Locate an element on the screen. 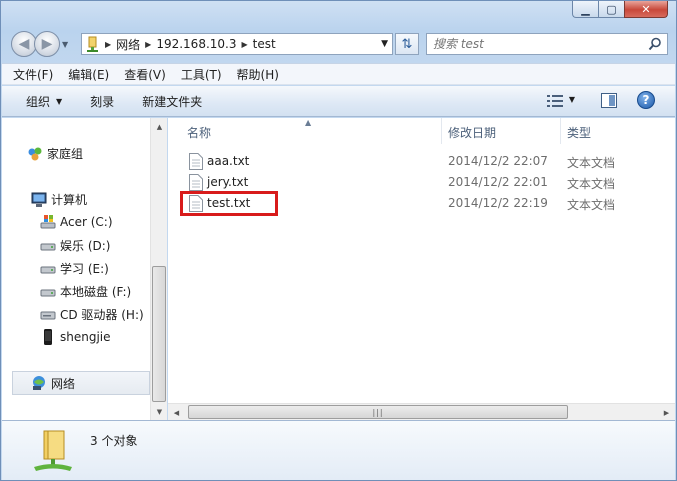 This screenshot has width=677, height=481. breadcrumb-host: 192.168.10.3 is located at coordinates (196, 44).